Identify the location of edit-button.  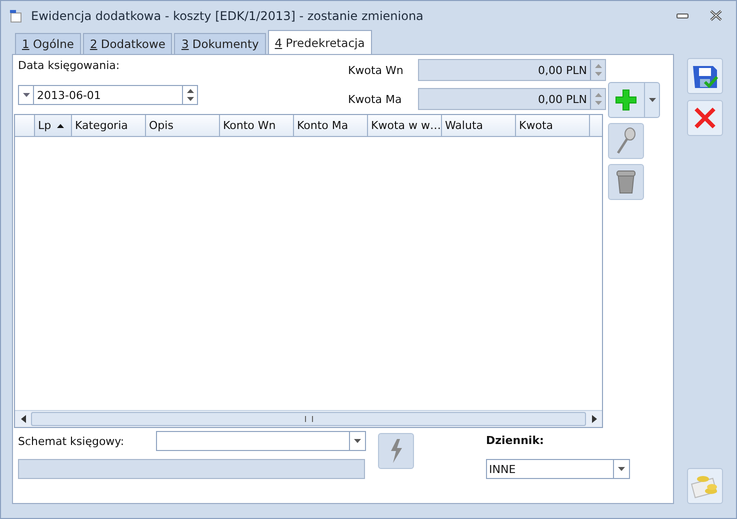
(626, 141).